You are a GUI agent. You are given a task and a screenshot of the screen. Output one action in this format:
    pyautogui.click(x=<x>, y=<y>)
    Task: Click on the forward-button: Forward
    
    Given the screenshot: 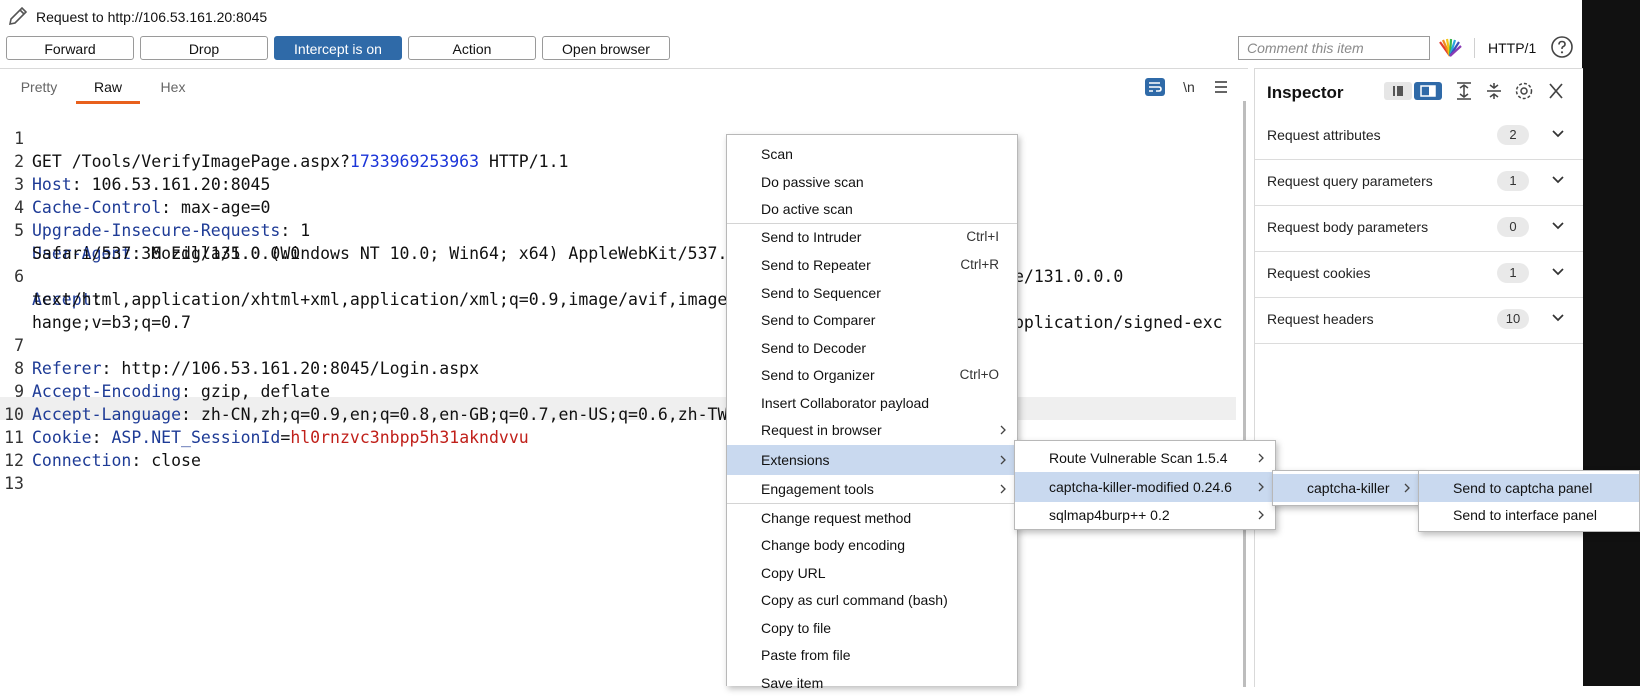 What is the action you would take?
    pyautogui.click(x=70, y=48)
    